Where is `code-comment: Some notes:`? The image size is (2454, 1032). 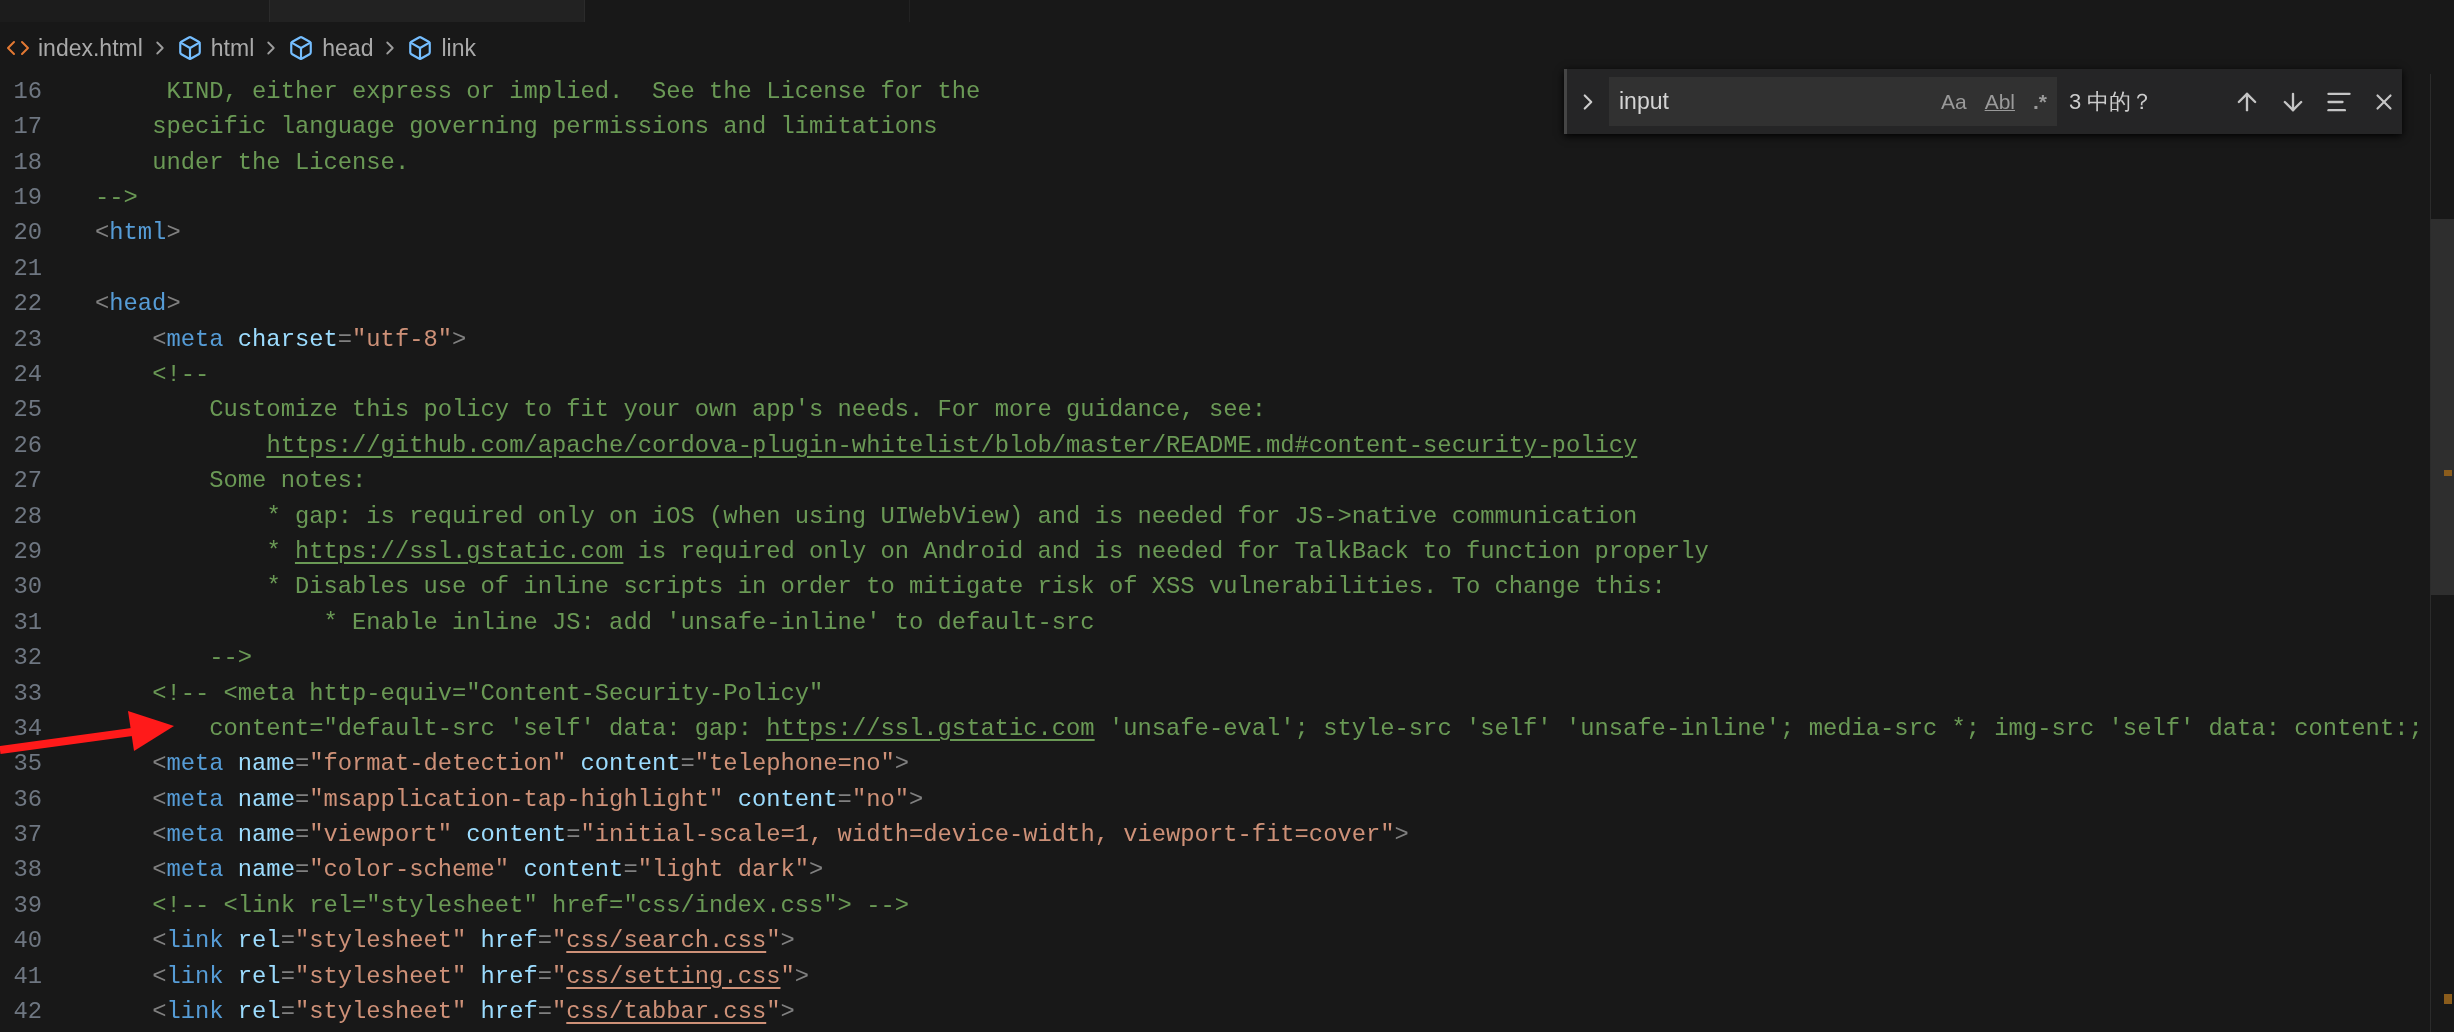 code-comment: Some notes: is located at coordinates (288, 481).